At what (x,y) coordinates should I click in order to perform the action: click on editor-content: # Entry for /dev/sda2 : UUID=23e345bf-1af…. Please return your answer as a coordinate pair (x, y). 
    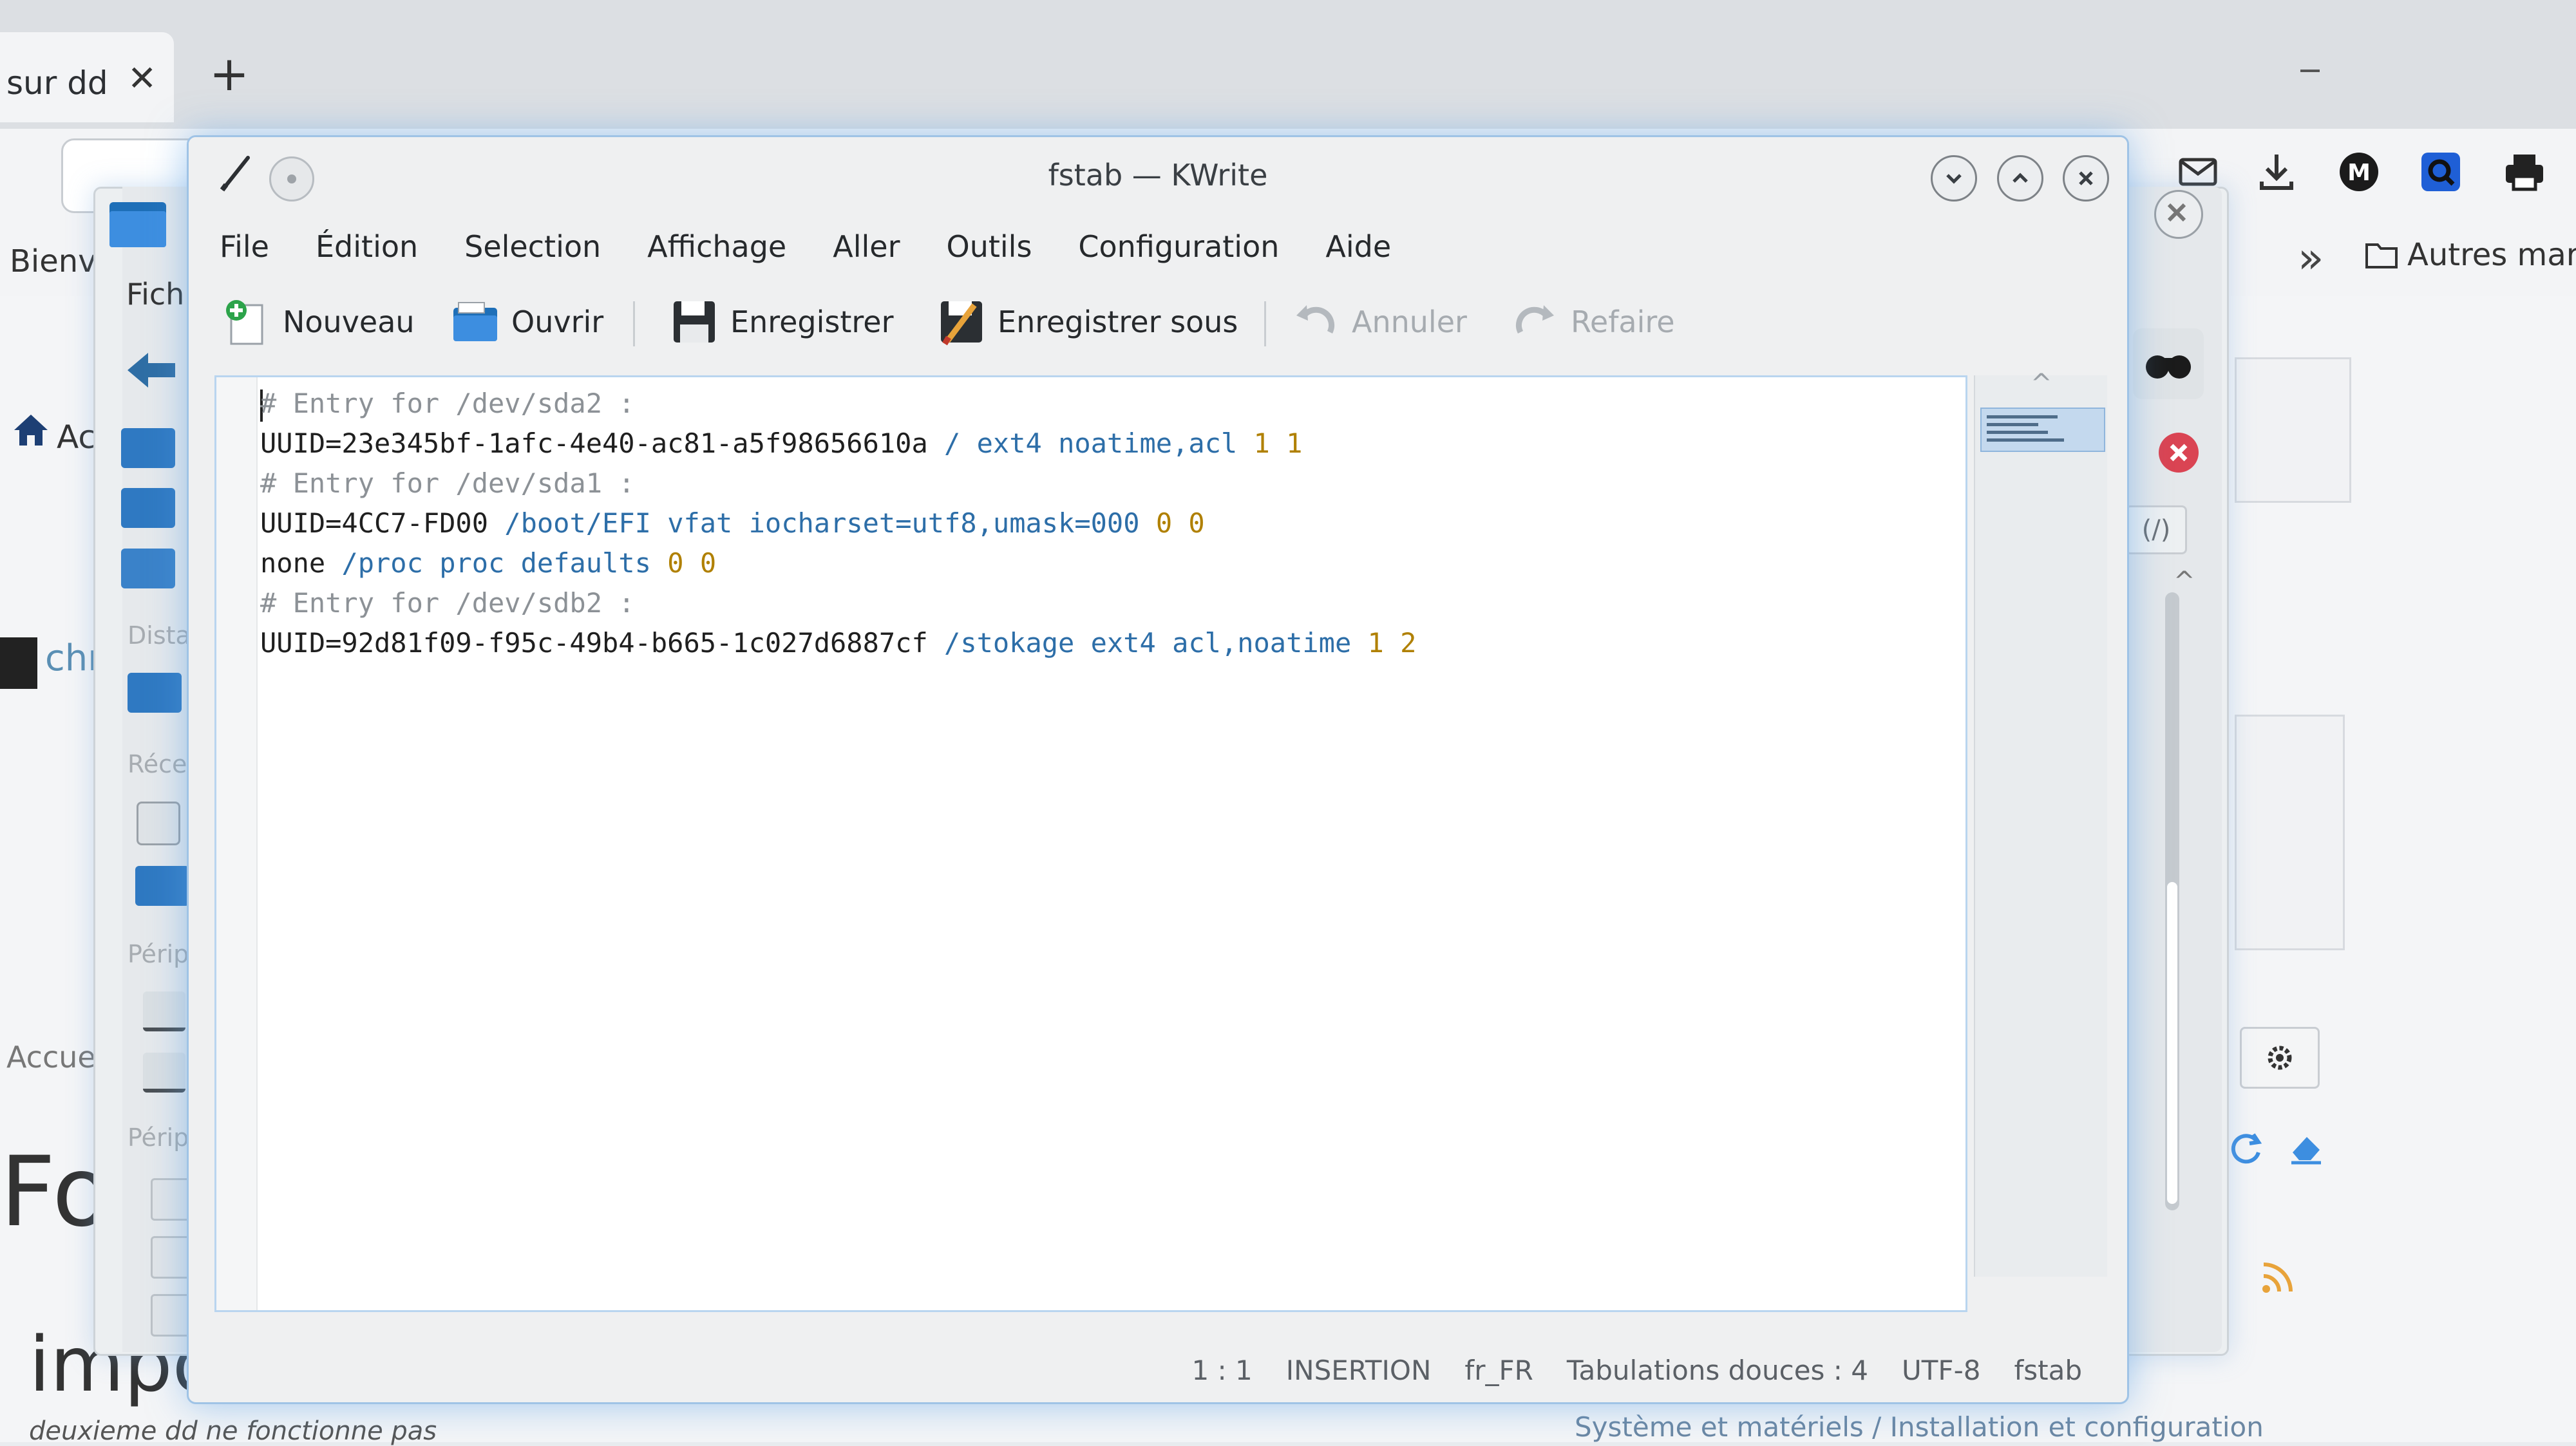
    Looking at the image, I should click on (838, 523).